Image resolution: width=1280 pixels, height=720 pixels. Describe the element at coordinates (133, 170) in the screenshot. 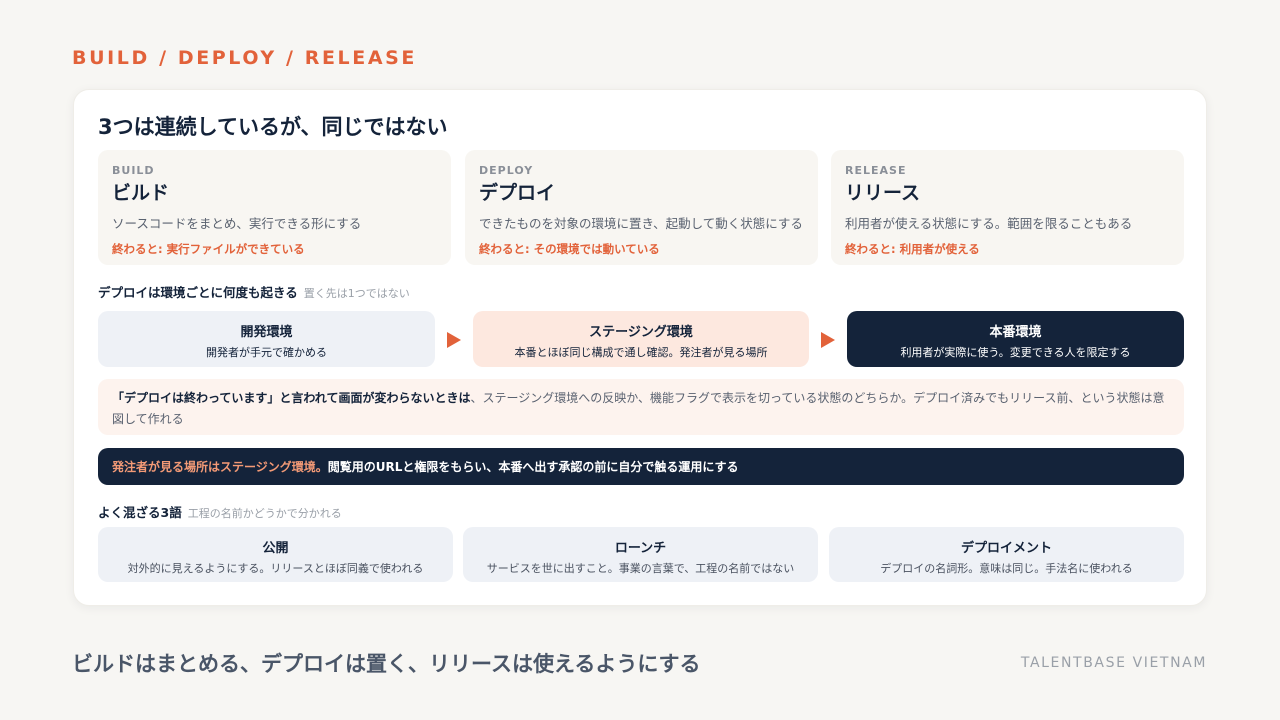

I see `stage-label: BUILD` at that location.